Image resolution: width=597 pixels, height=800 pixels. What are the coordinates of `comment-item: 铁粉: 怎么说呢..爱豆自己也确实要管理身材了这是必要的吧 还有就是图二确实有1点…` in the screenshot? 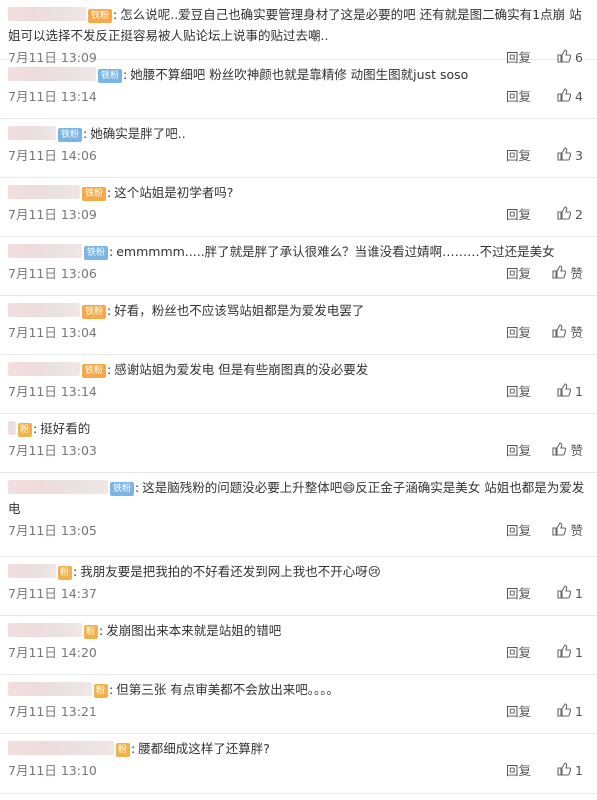 It's located at (298, 32).